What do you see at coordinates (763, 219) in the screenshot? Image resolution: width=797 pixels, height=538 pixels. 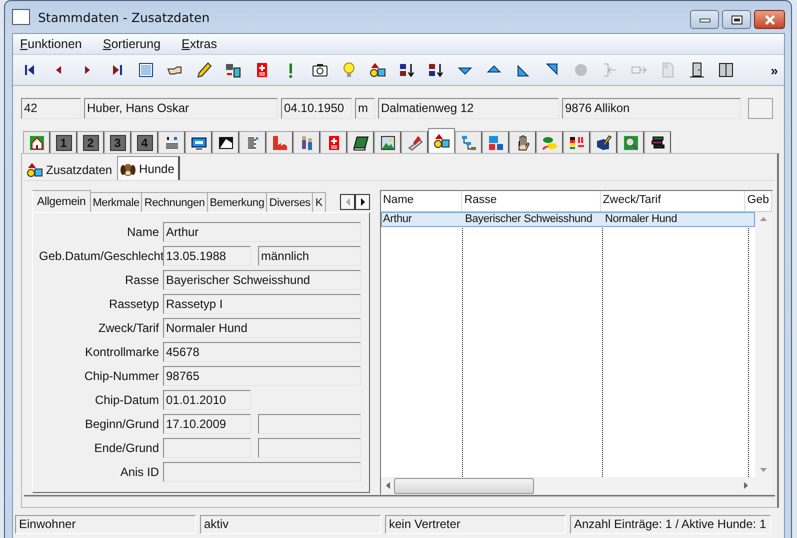 I see `scroll-up-icon` at bounding box center [763, 219].